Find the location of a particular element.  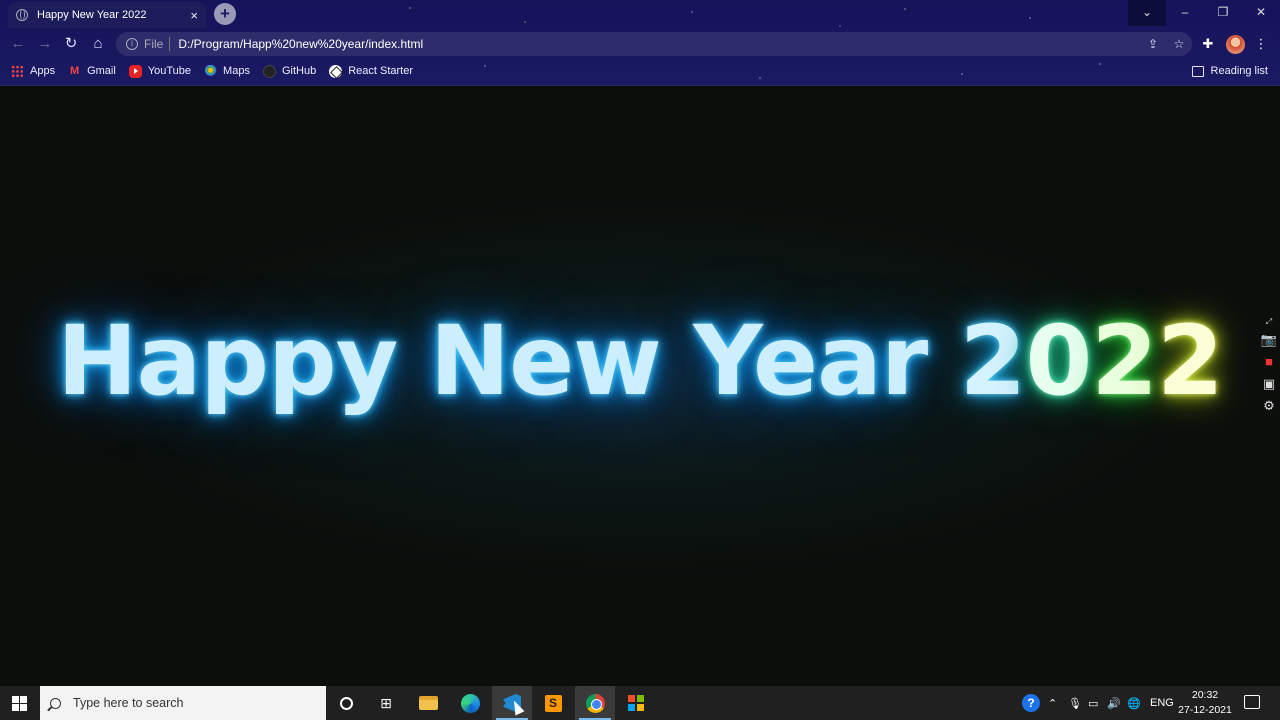

react-starter-icon is located at coordinates (336, 71).